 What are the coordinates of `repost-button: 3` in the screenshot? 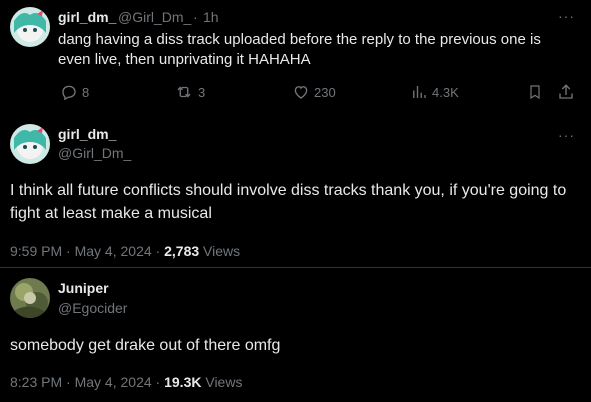 It's located at (189, 92).